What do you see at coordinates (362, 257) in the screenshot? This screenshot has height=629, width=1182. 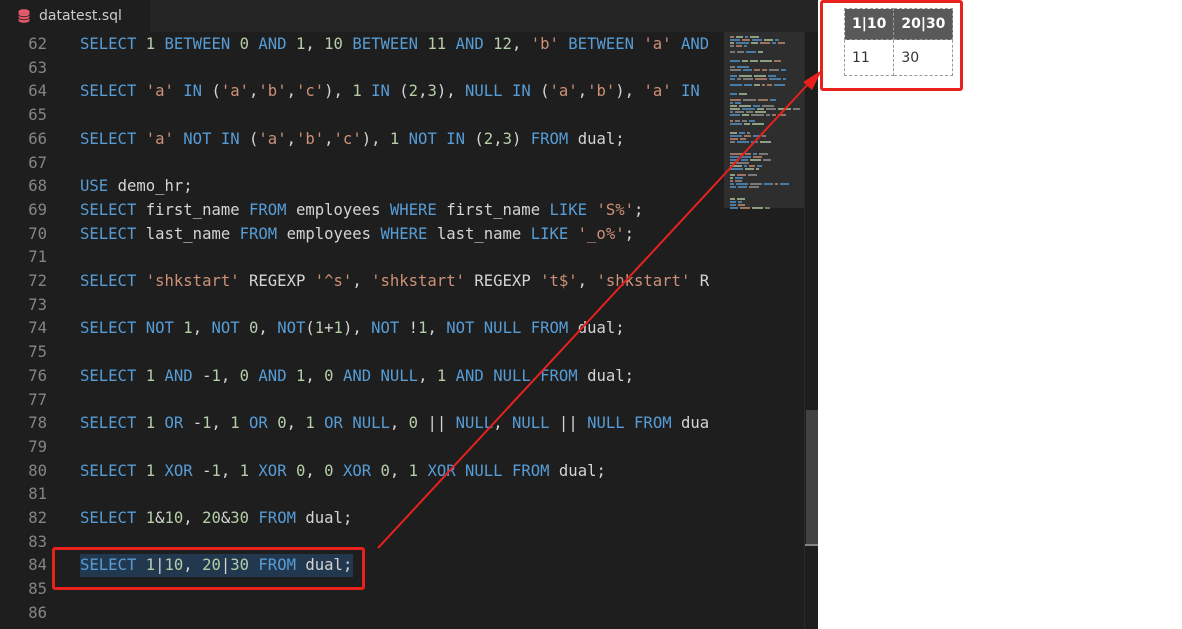 I see `code-line-71: 71` at bounding box center [362, 257].